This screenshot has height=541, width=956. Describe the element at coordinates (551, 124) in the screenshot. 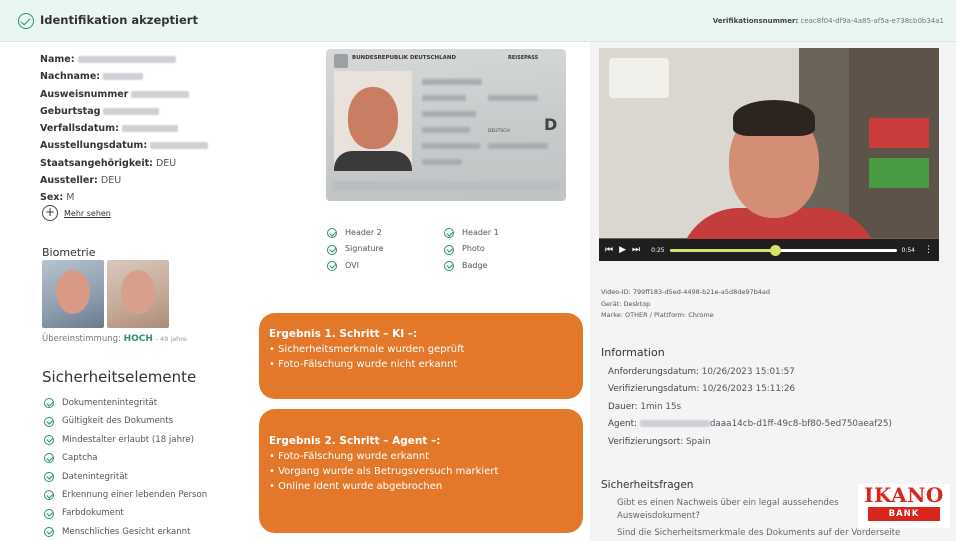

I see `passport-country-letter: D` at that location.